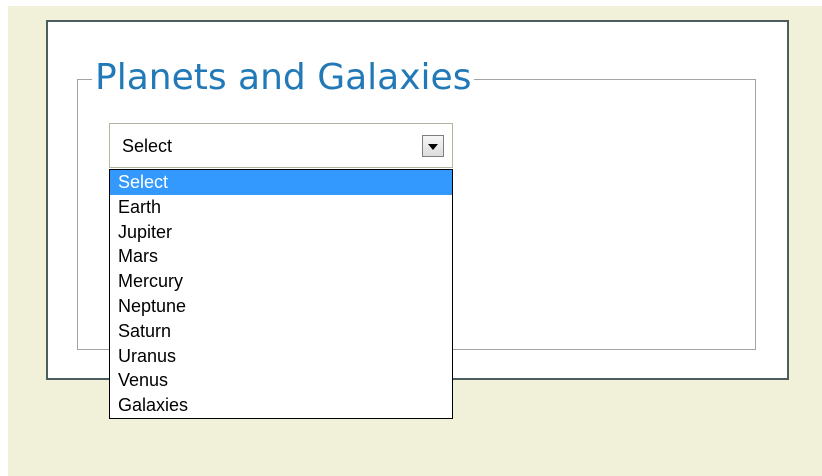 The width and height of the screenshot is (822, 476). Describe the element at coordinates (147, 146) in the screenshot. I see `select-current-value: Select` at that location.